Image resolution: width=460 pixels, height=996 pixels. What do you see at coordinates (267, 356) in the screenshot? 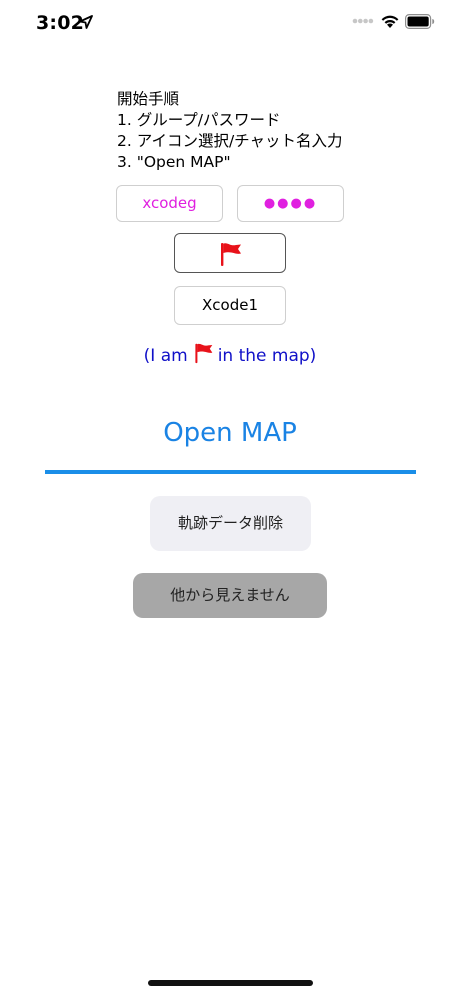
I see `status-suffix: in the map)` at bounding box center [267, 356].